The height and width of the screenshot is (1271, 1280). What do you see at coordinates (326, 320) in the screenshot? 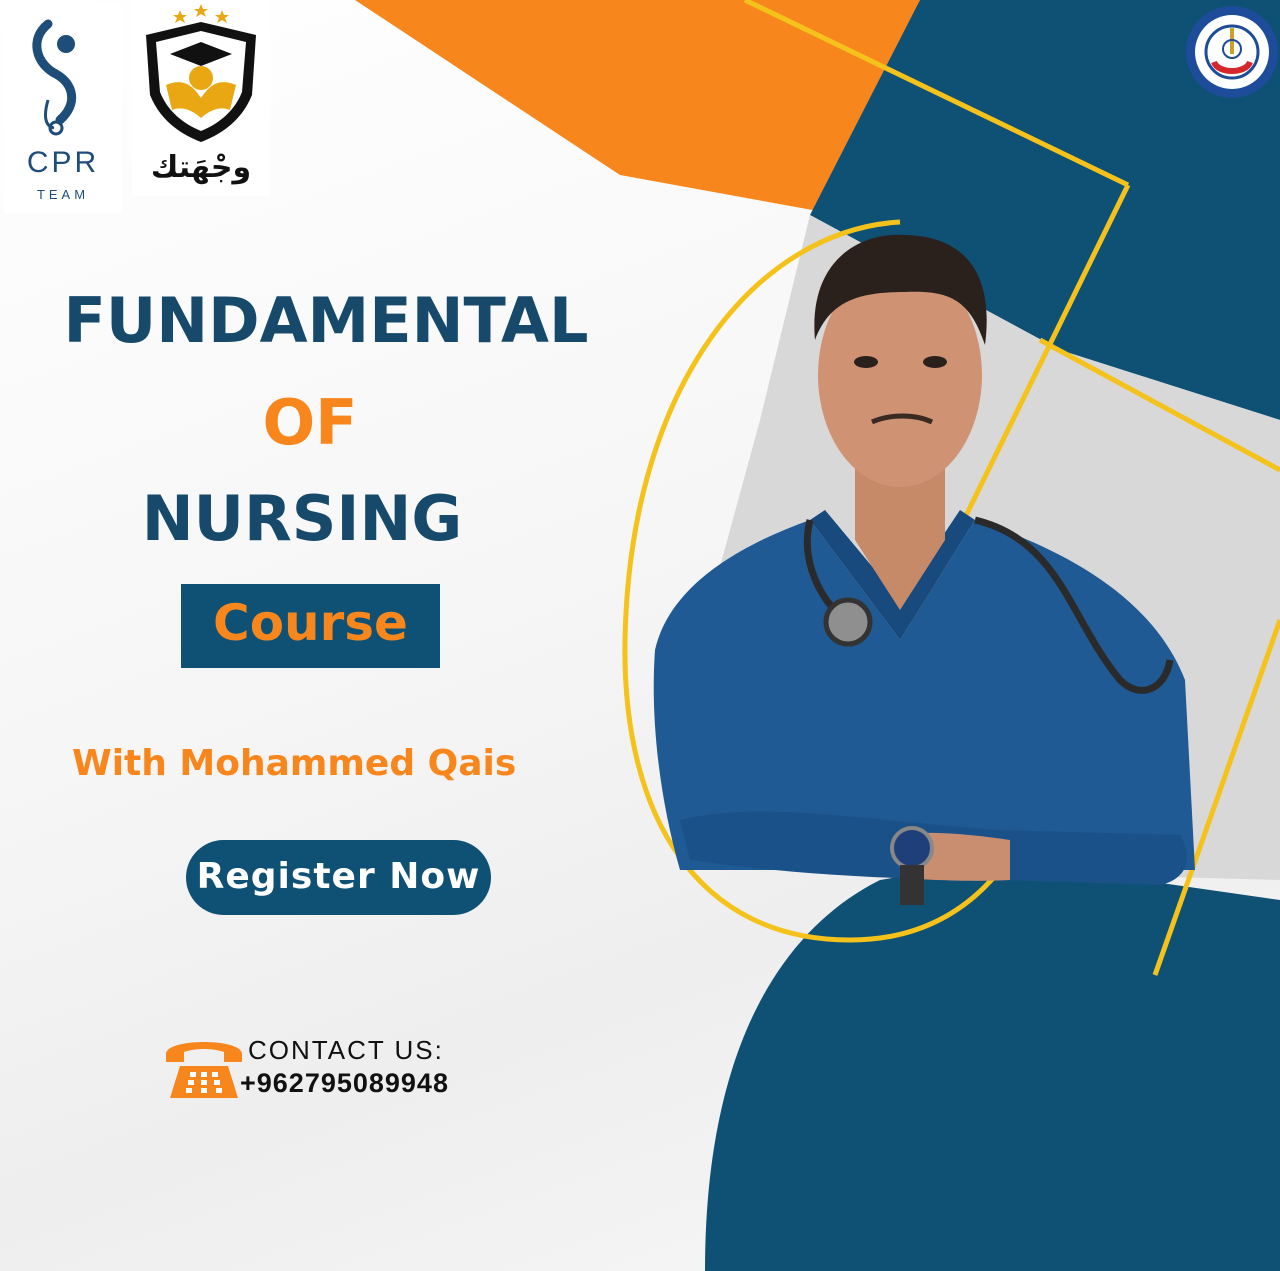
I see `title-line-1: FUNDAMENTAL` at bounding box center [326, 320].